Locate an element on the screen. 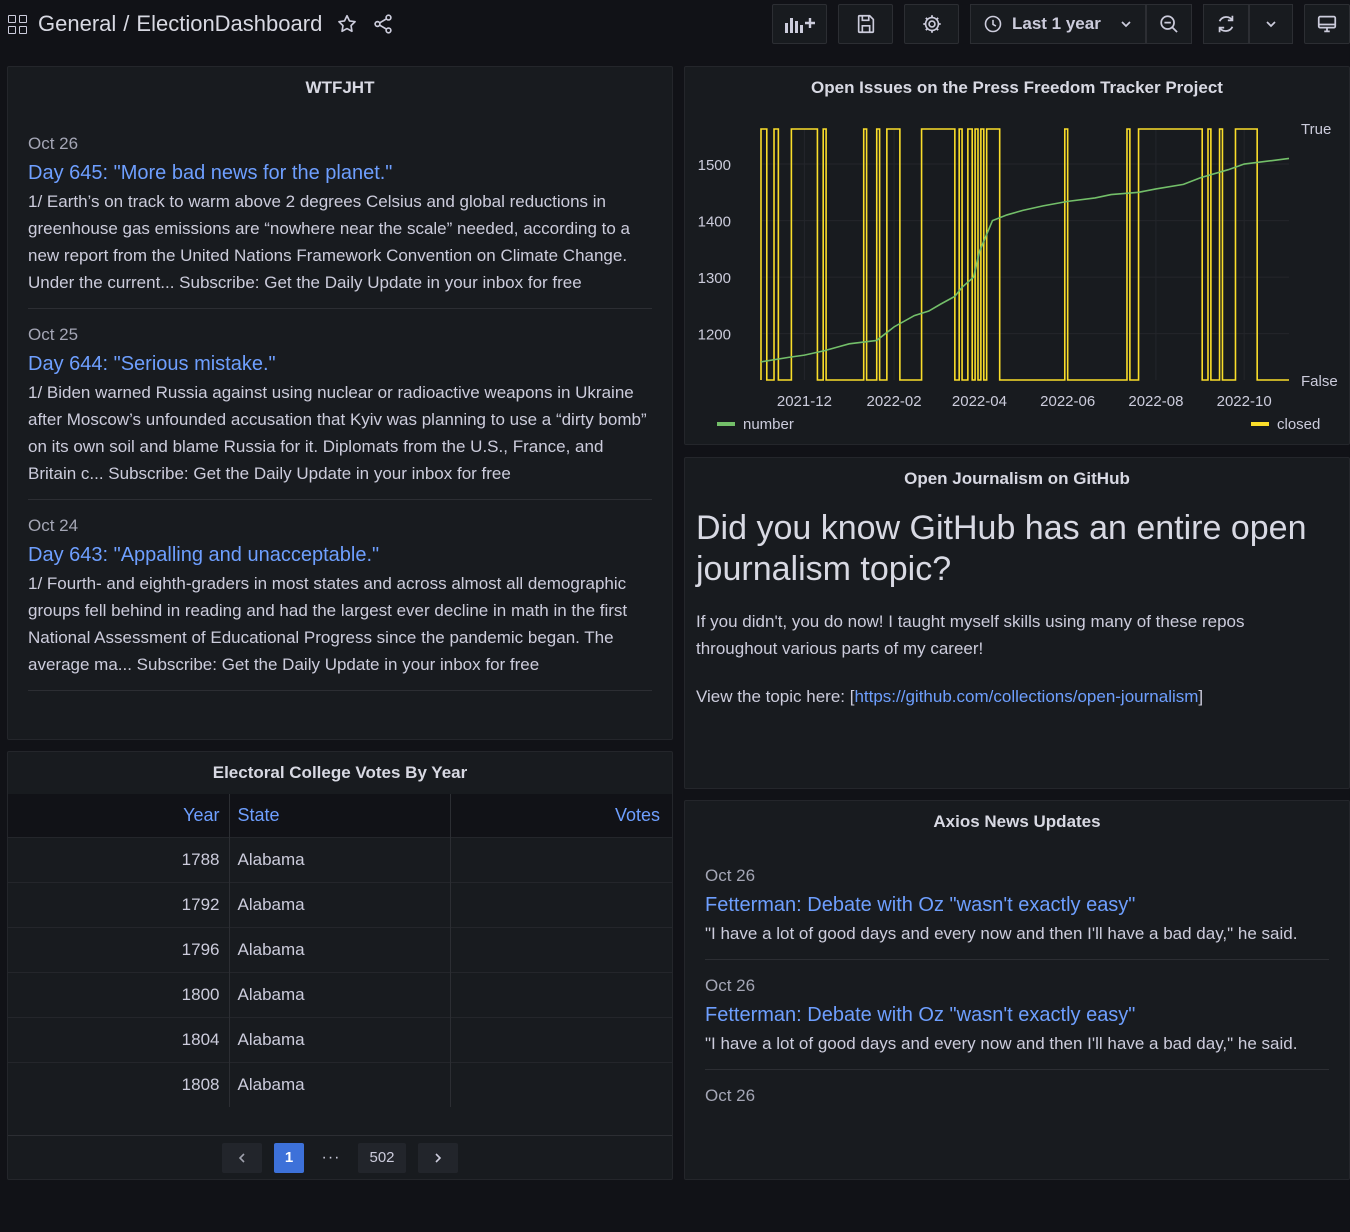 The image size is (1350, 1232). x-tick-label: 2021-12 is located at coordinates (804, 401).